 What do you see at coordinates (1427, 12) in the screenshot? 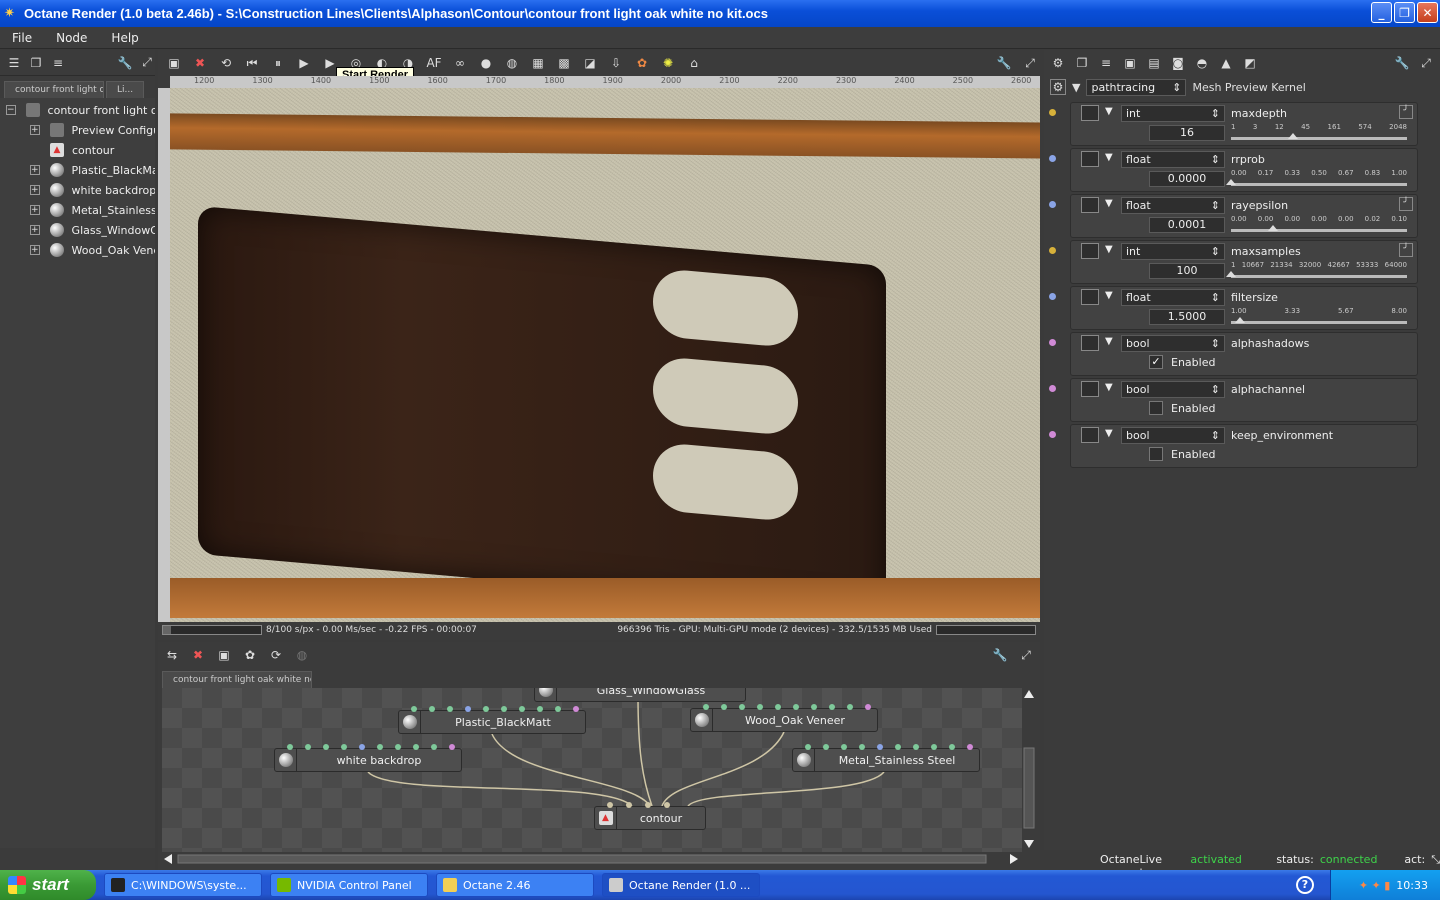
I see `close-button: ✕` at bounding box center [1427, 12].